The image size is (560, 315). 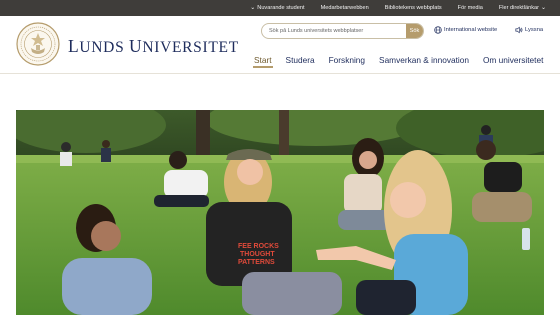 I want to click on nav-item-om-universitetet: Om universitetet, so click(x=513, y=61).